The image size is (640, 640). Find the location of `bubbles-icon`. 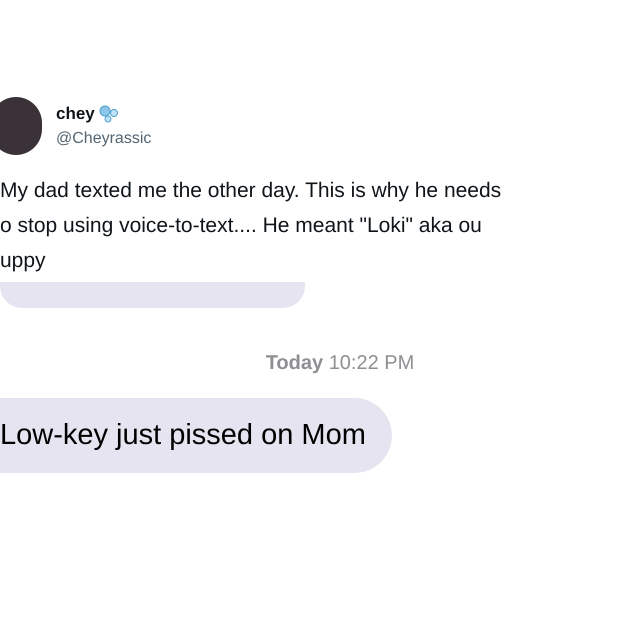

bubbles-icon is located at coordinates (108, 114).